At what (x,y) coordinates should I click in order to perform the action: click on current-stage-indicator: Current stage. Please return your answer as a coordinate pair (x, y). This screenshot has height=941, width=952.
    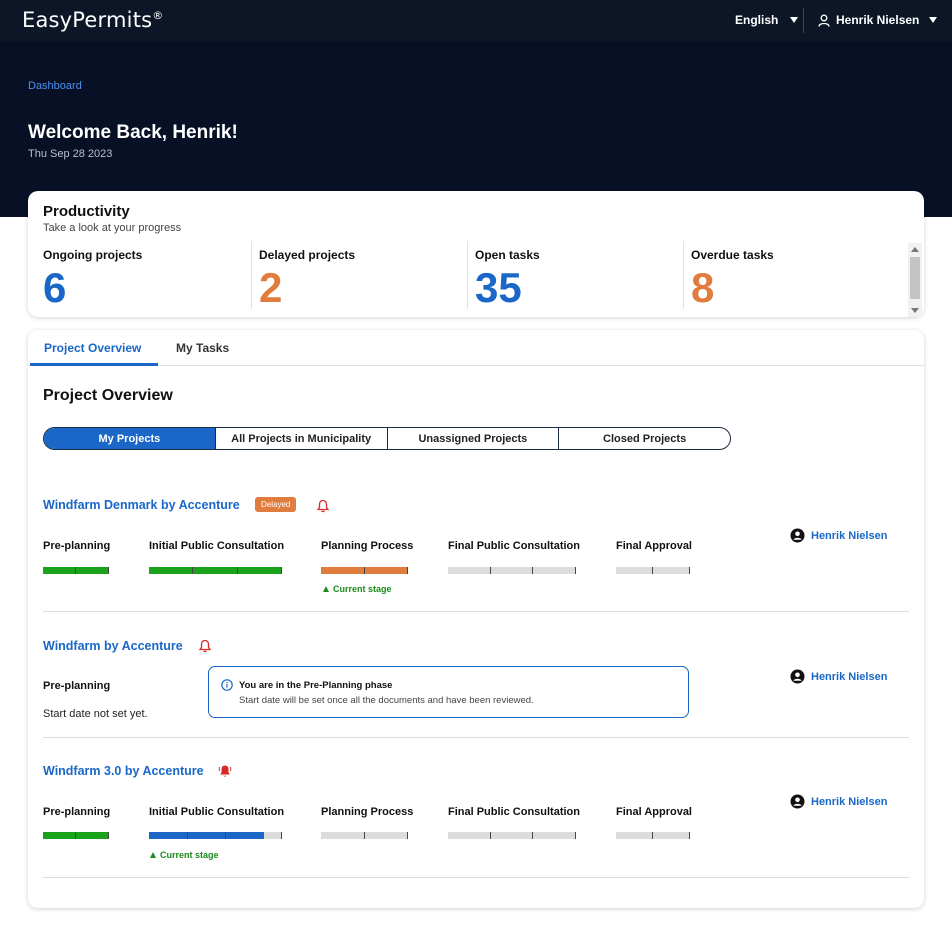
    Looking at the image, I should click on (184, 855).